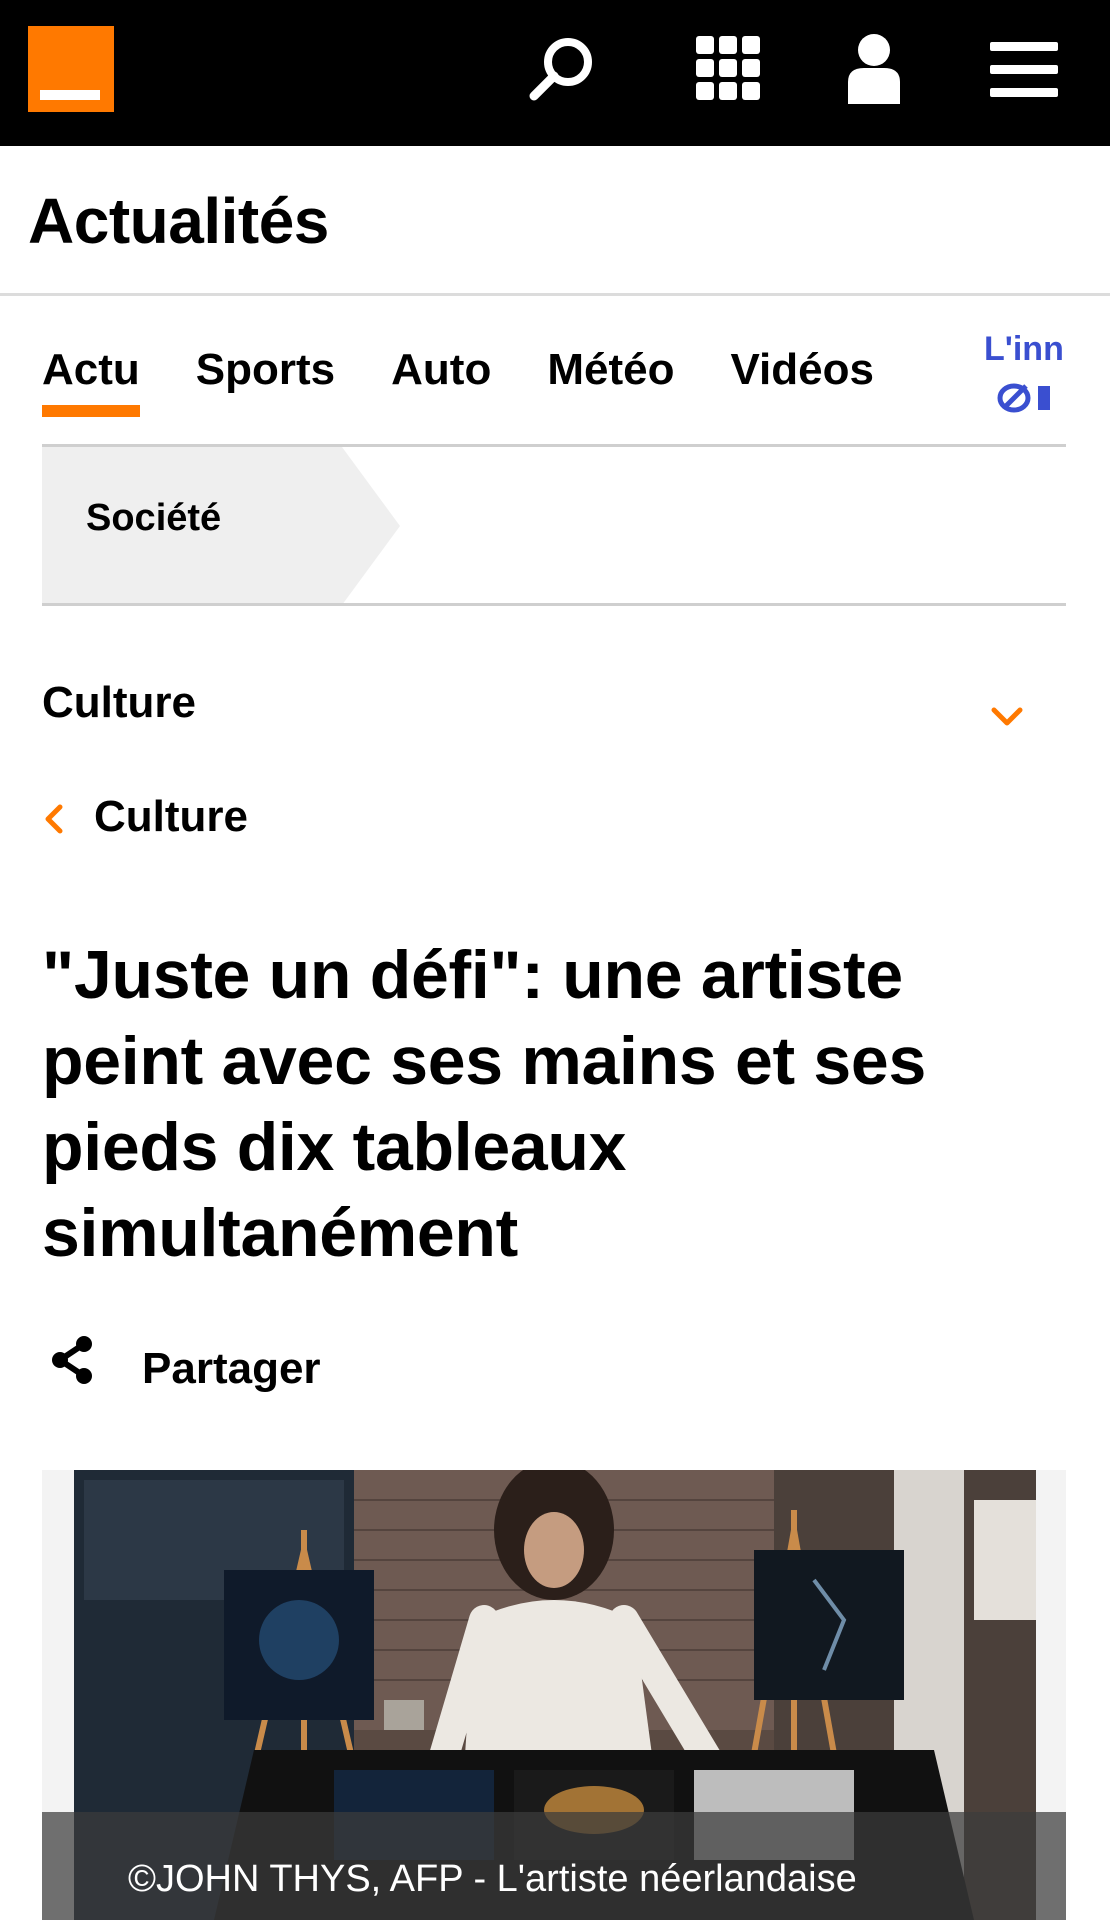  Describe the element at coordinates (71, 69) in the screenshot. I see `orange-logo` at that location.